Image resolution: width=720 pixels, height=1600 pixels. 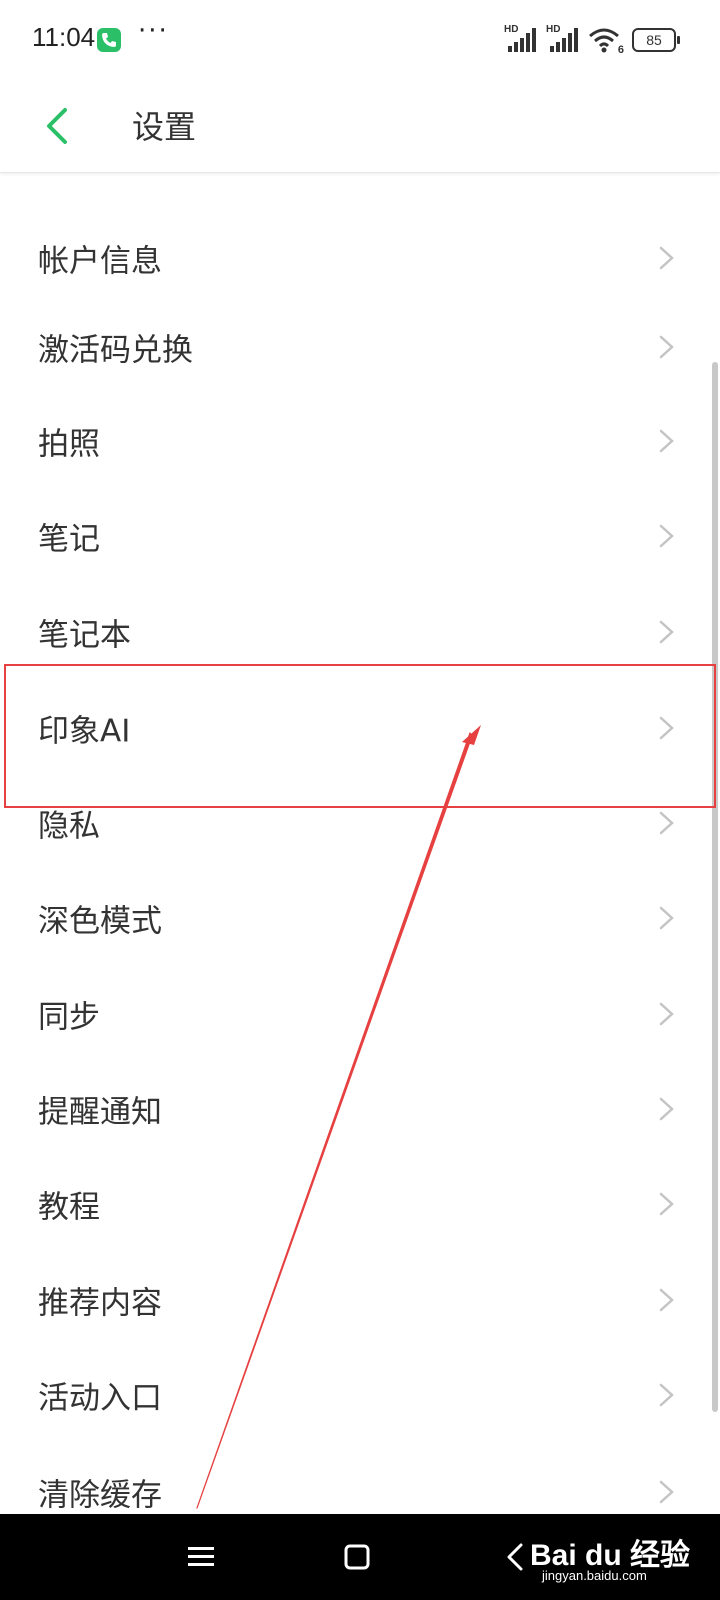 What do you see at coordinates (350, 535) in the screenshot?
I see `setting-row-notes: 笔记` at bounding box center [350, 535].